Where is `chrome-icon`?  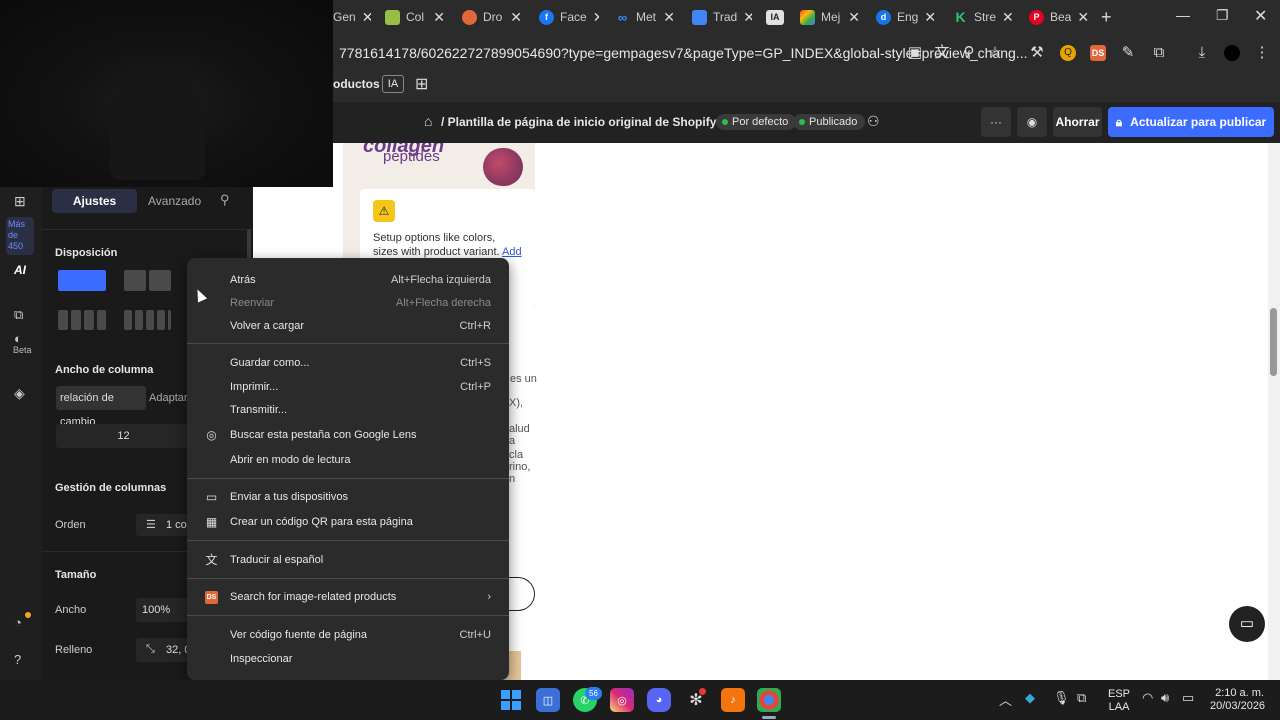 chrome-icon is located at coordinates (769, 700).